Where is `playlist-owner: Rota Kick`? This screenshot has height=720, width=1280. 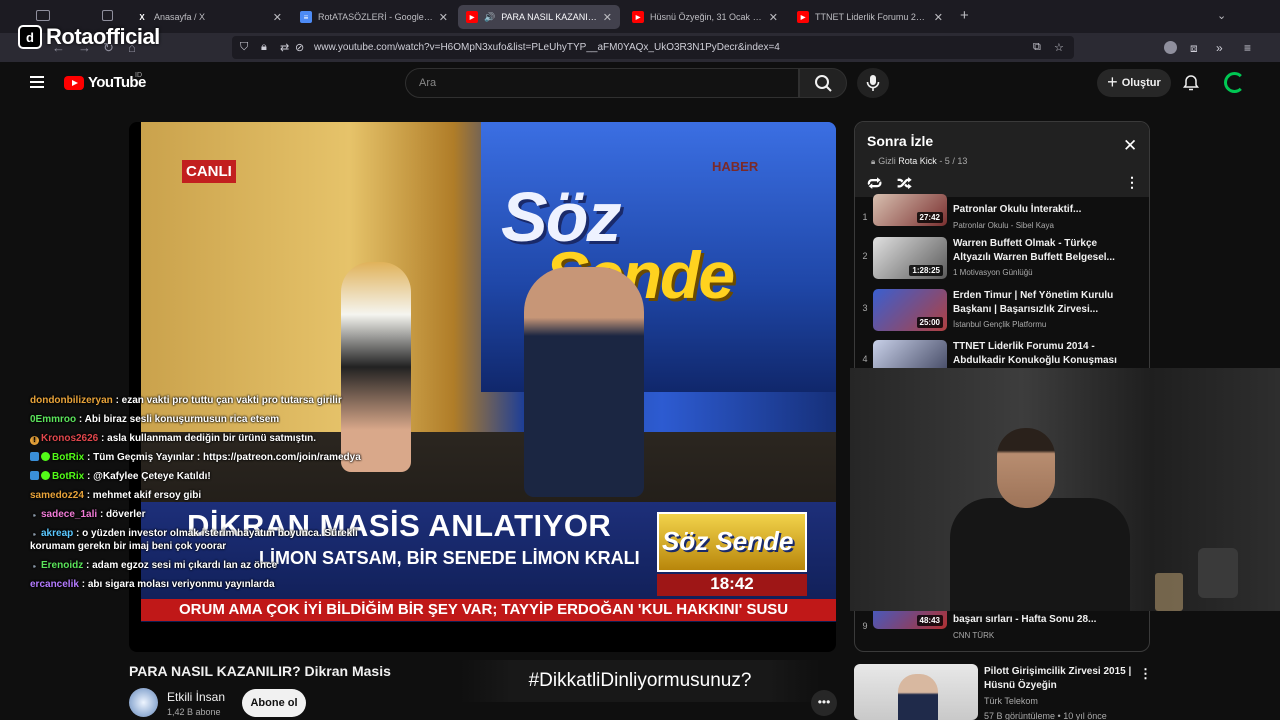
playlist-owner: Rota Kick is located at coordinates (917, 161).